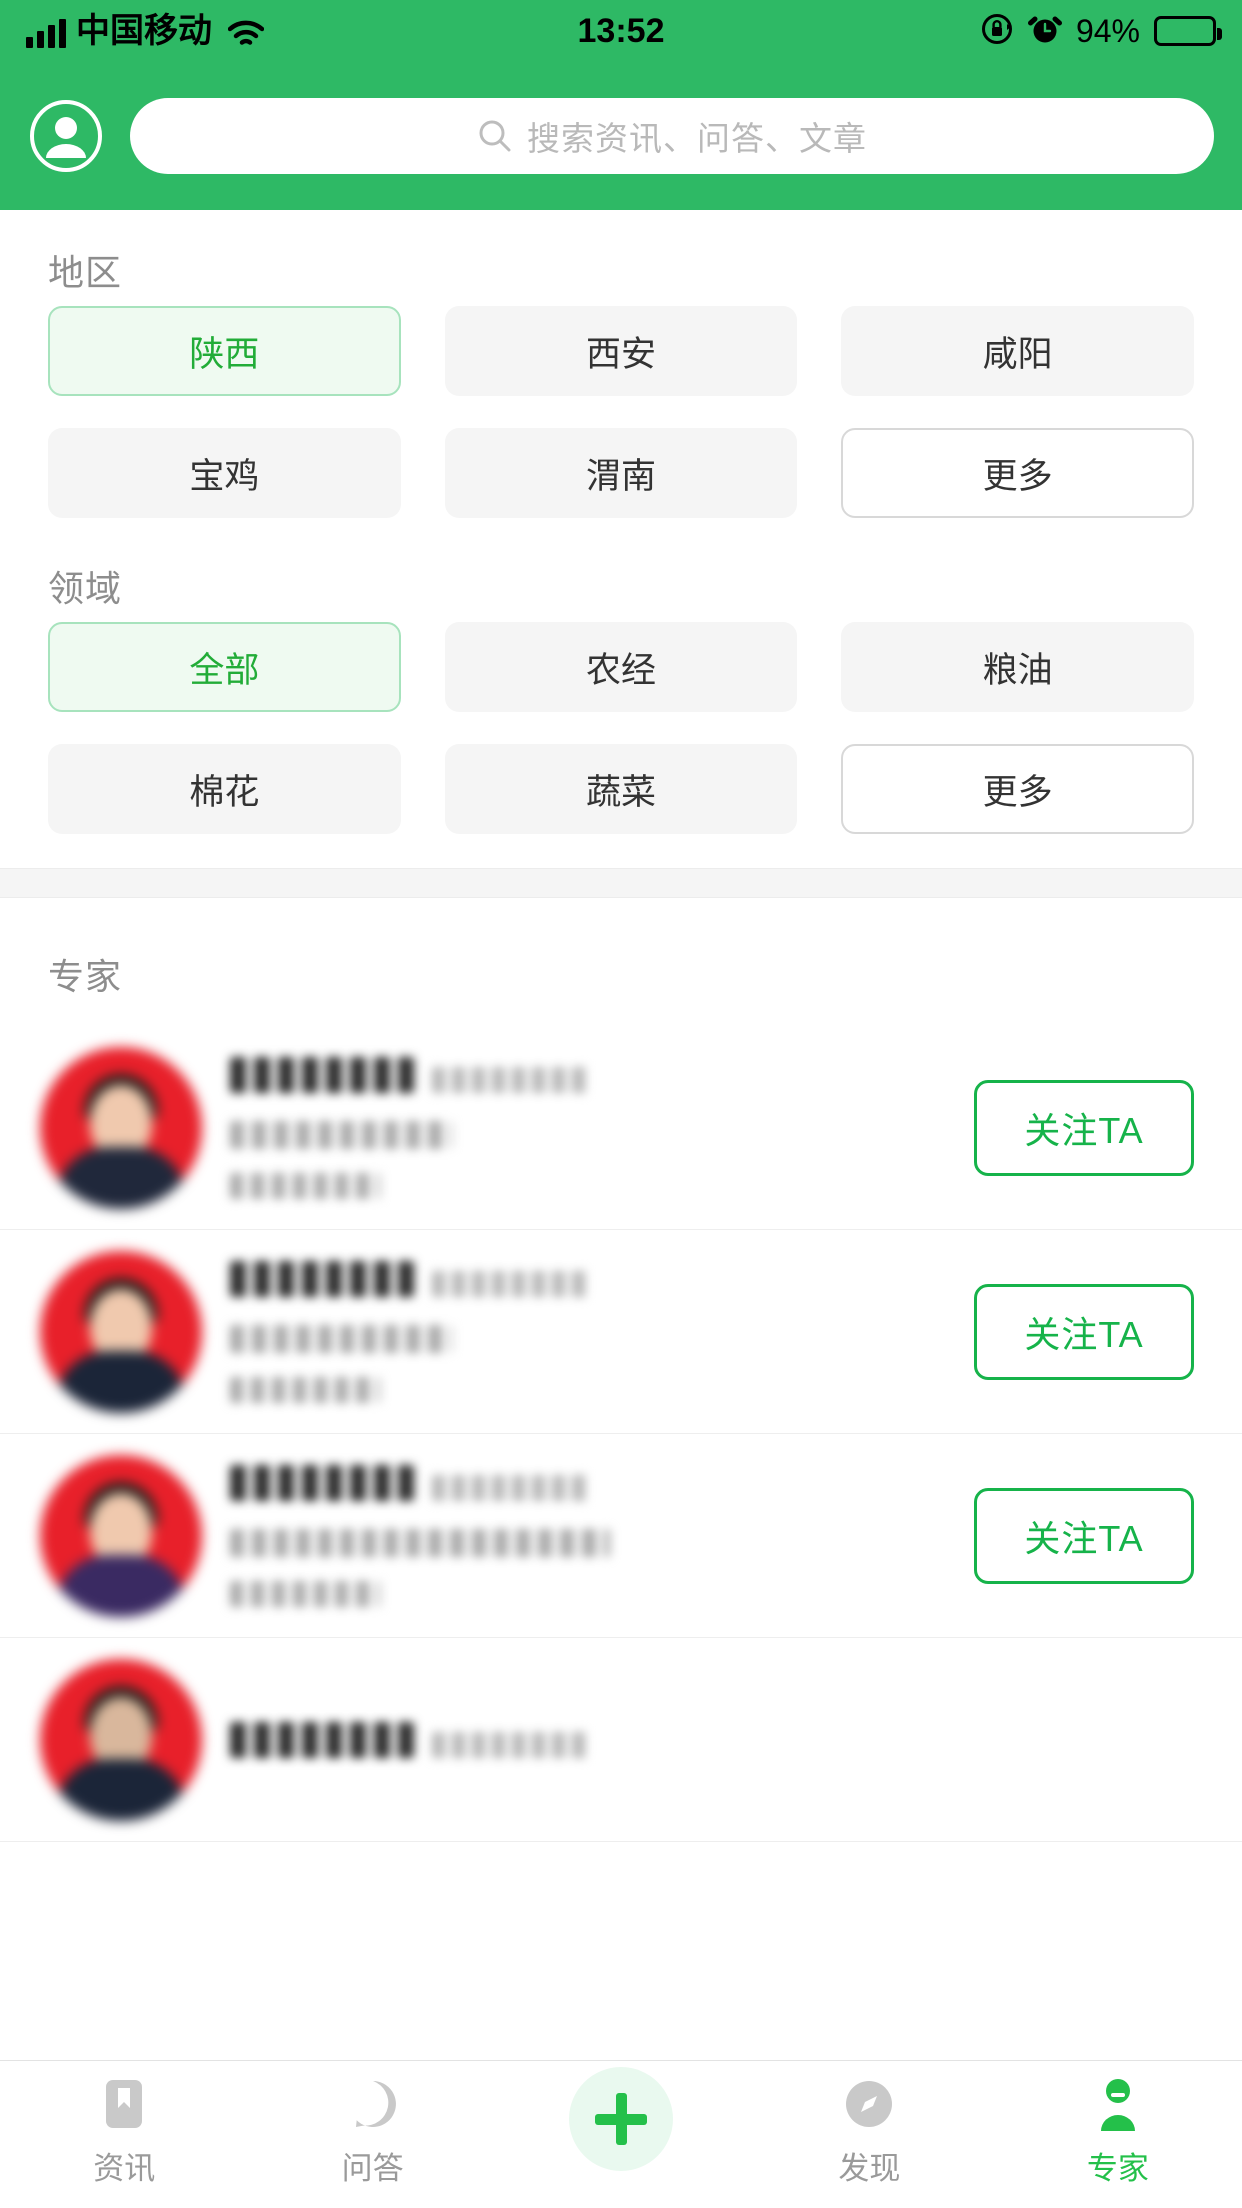  I want to click on carrier-label: 中国移动, so click(144, 31).